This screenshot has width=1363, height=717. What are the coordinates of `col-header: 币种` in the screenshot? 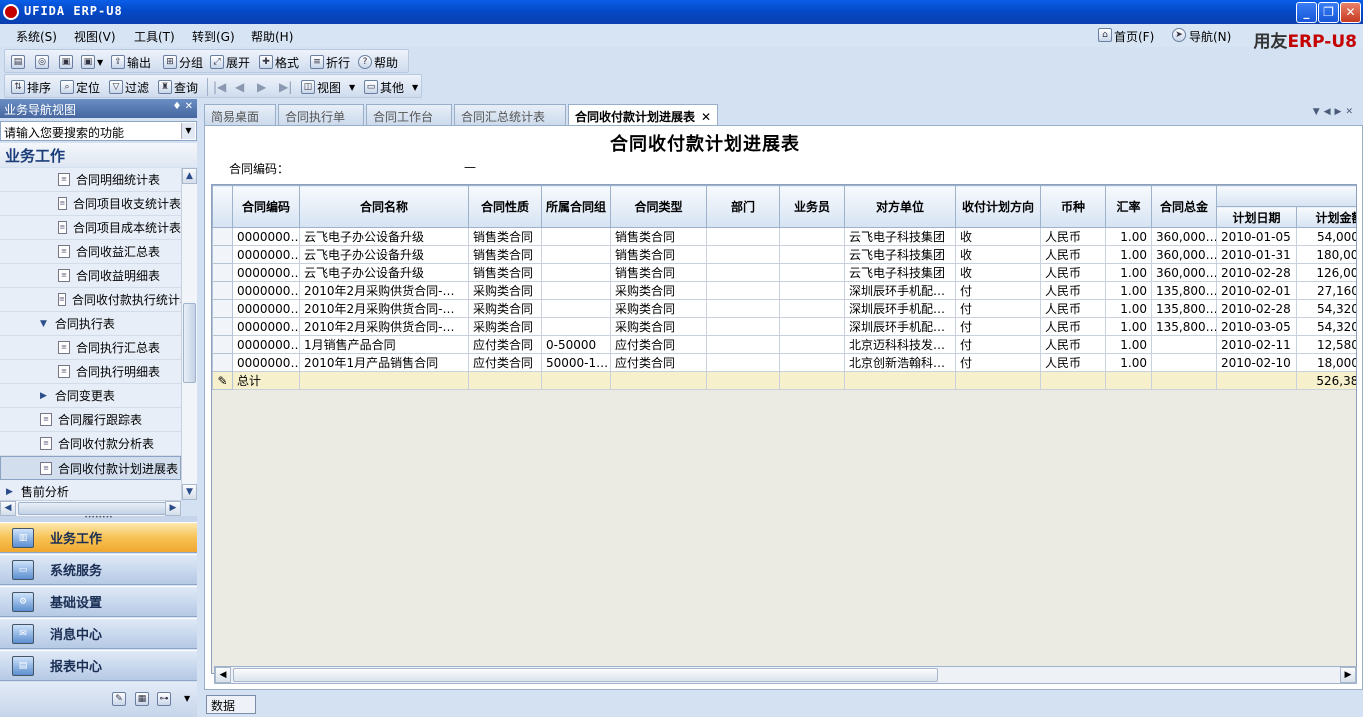 It's located at (1073, 206).